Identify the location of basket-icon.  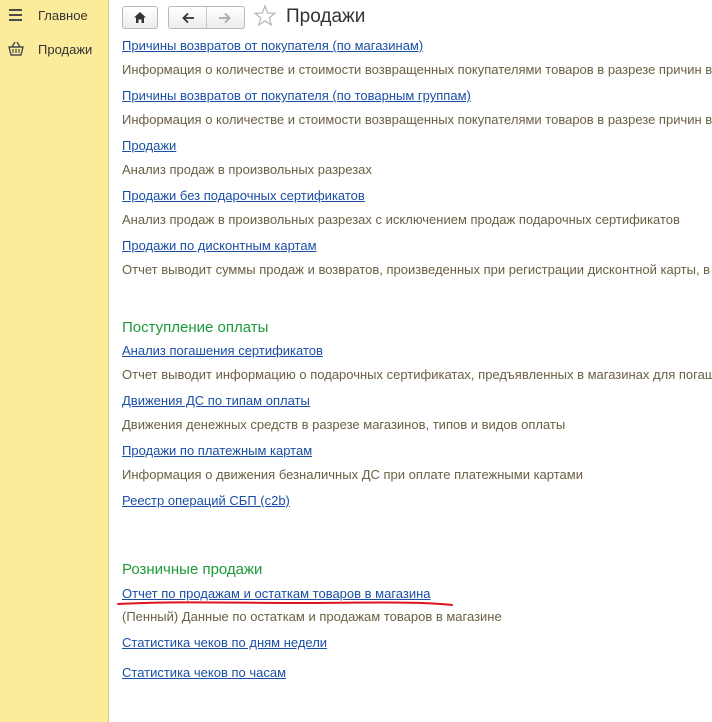
(16, 48).